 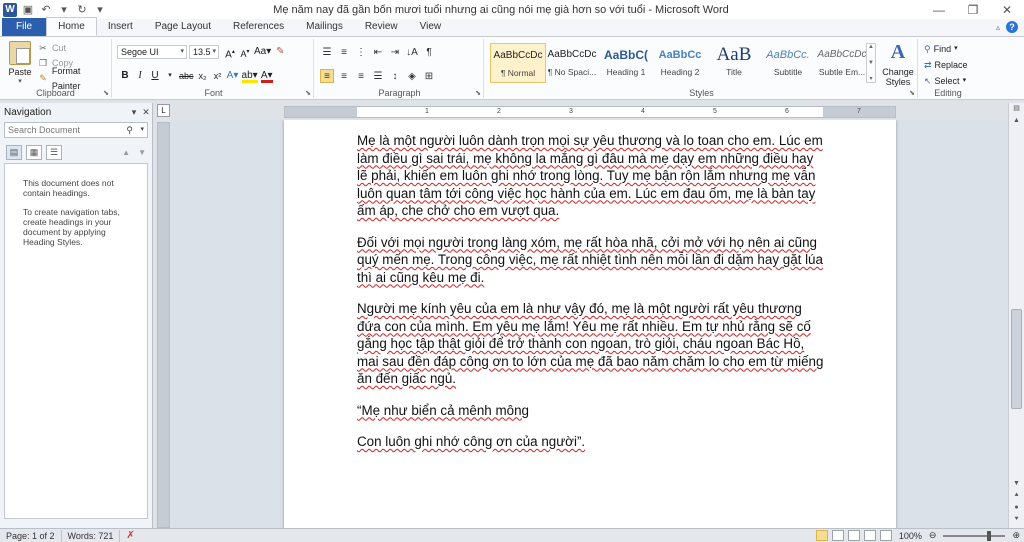 What do you see at coordinates (344, 52) in the screenshot?
I see `numbering-icon: ≡` at bounding box center [344, 52].